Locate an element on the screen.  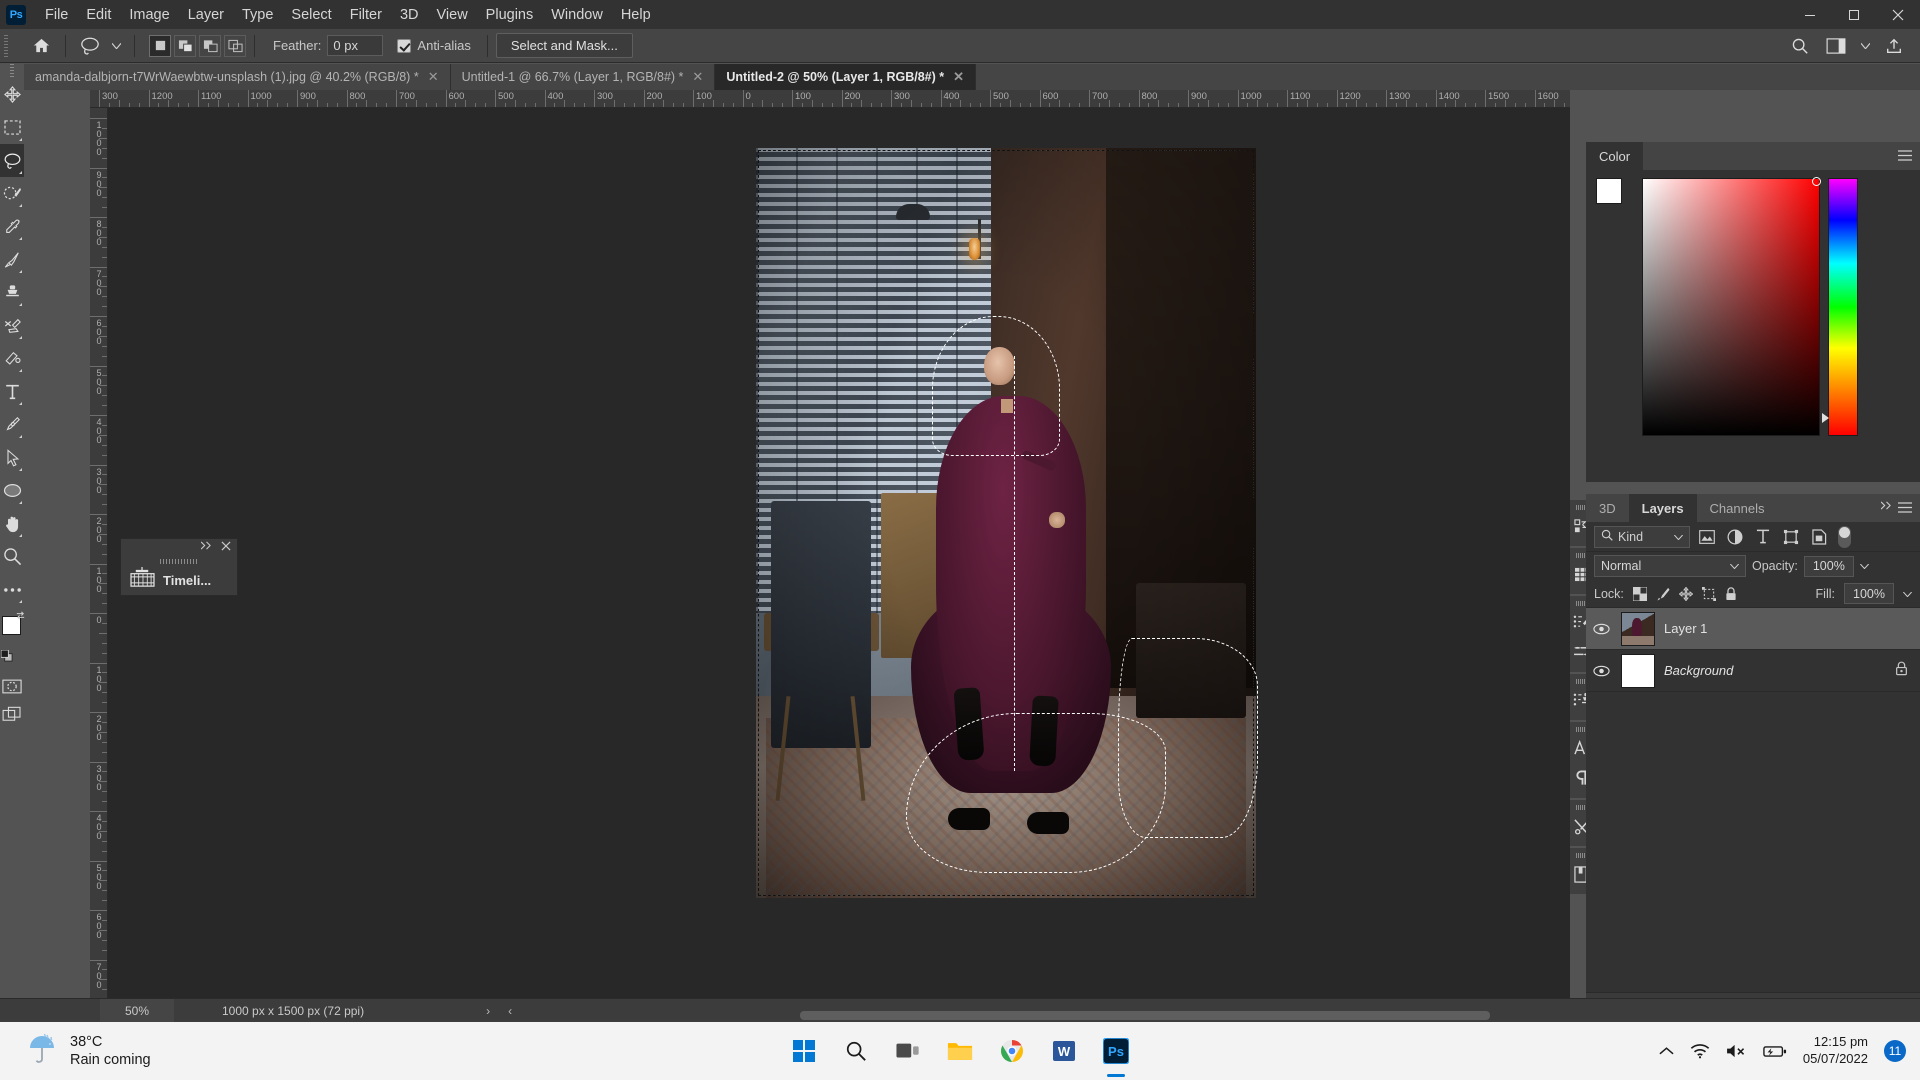
layer-name: Layer 1 is located at coordinates (1685, 628).